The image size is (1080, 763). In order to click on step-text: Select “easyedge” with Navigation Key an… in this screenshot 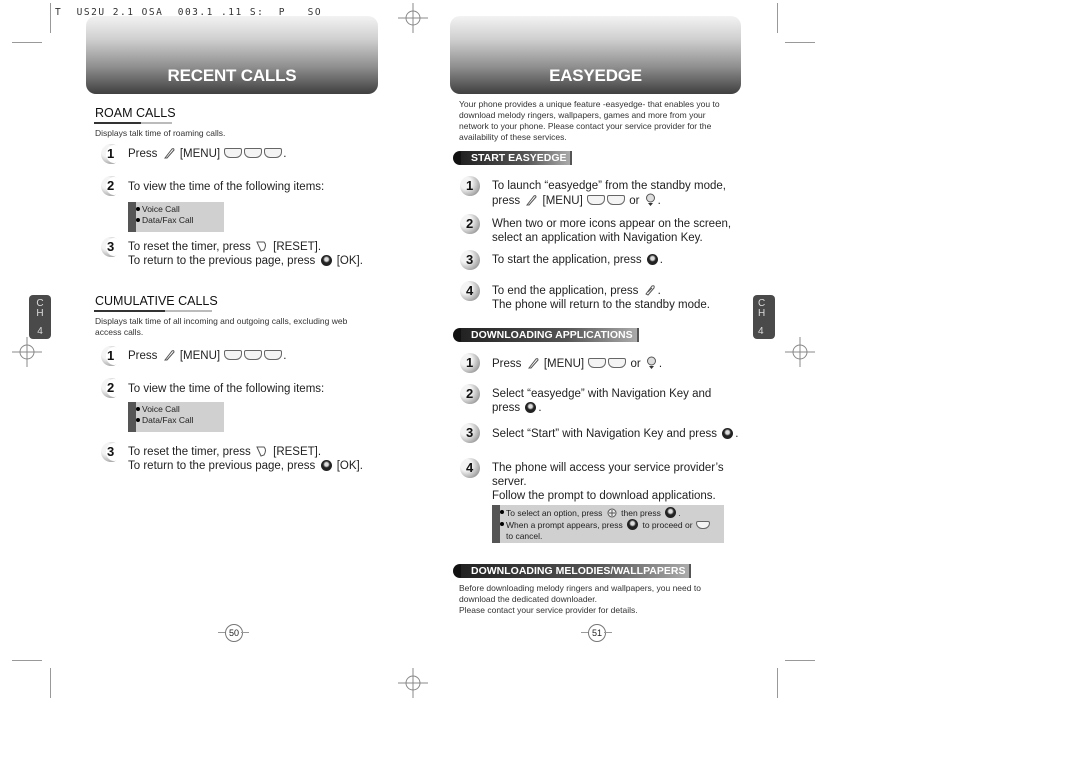, I will do `click(602, 401)`.